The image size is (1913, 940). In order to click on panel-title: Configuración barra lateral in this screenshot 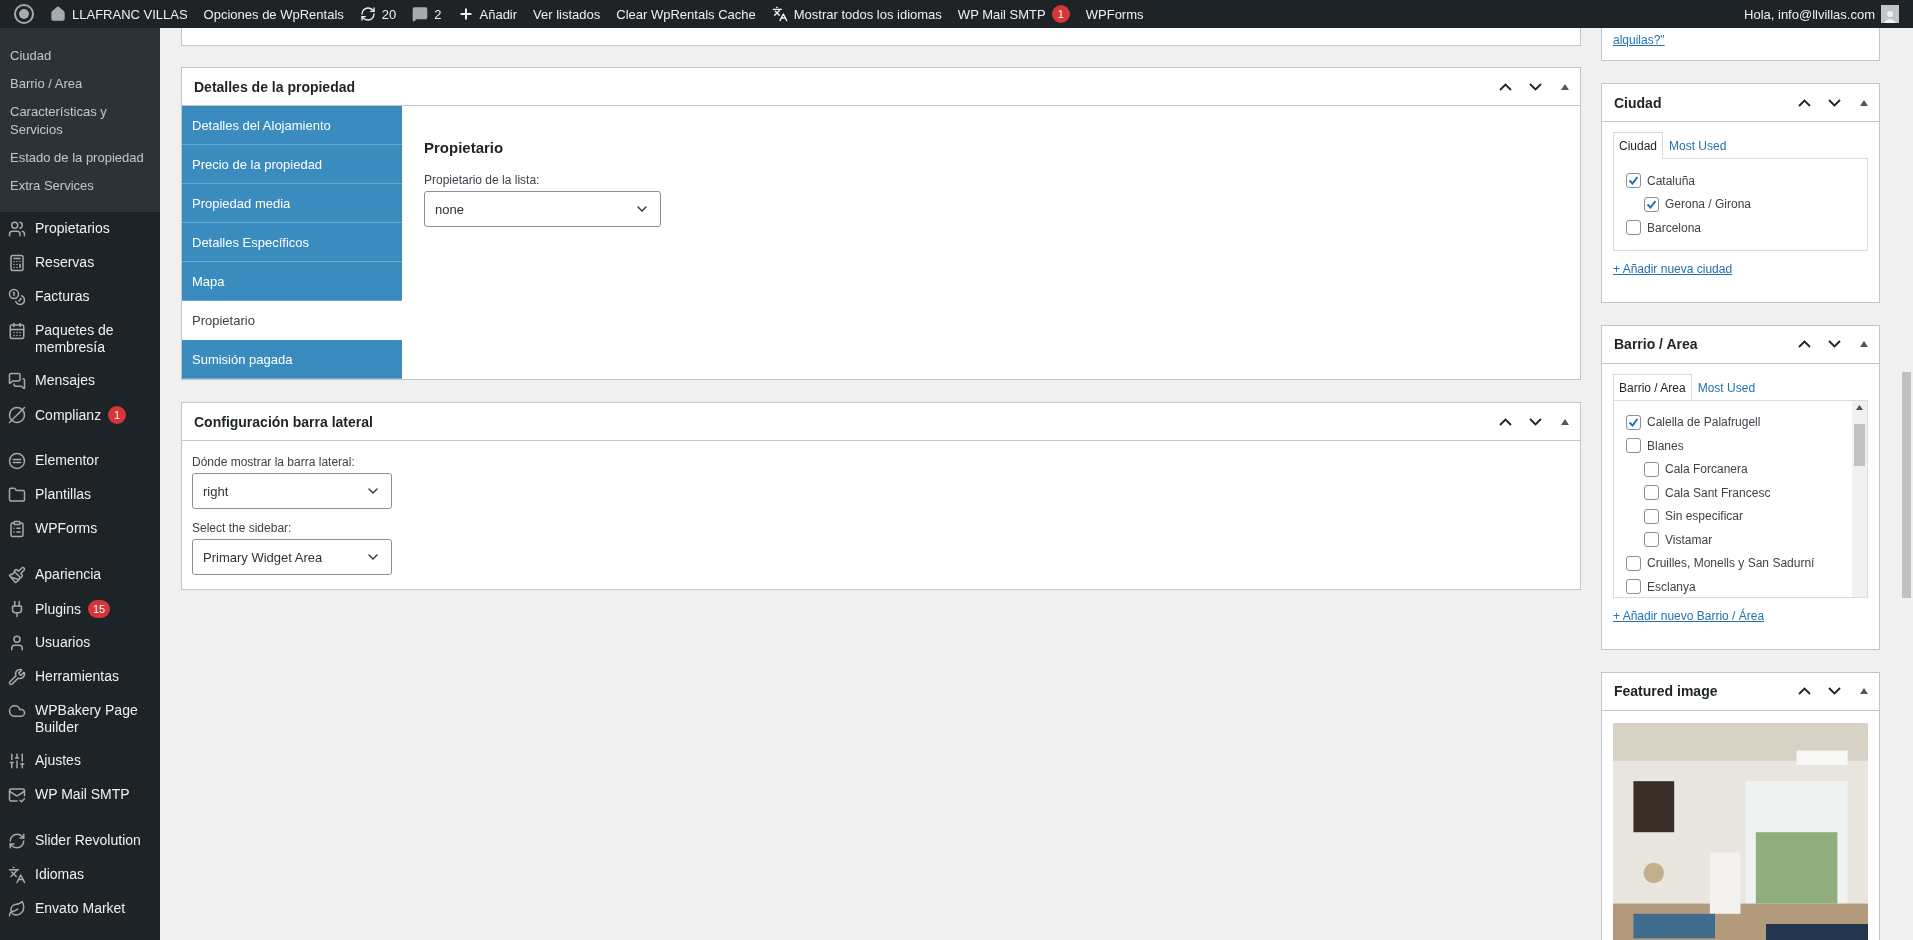, I will do `click(284, 421)`.